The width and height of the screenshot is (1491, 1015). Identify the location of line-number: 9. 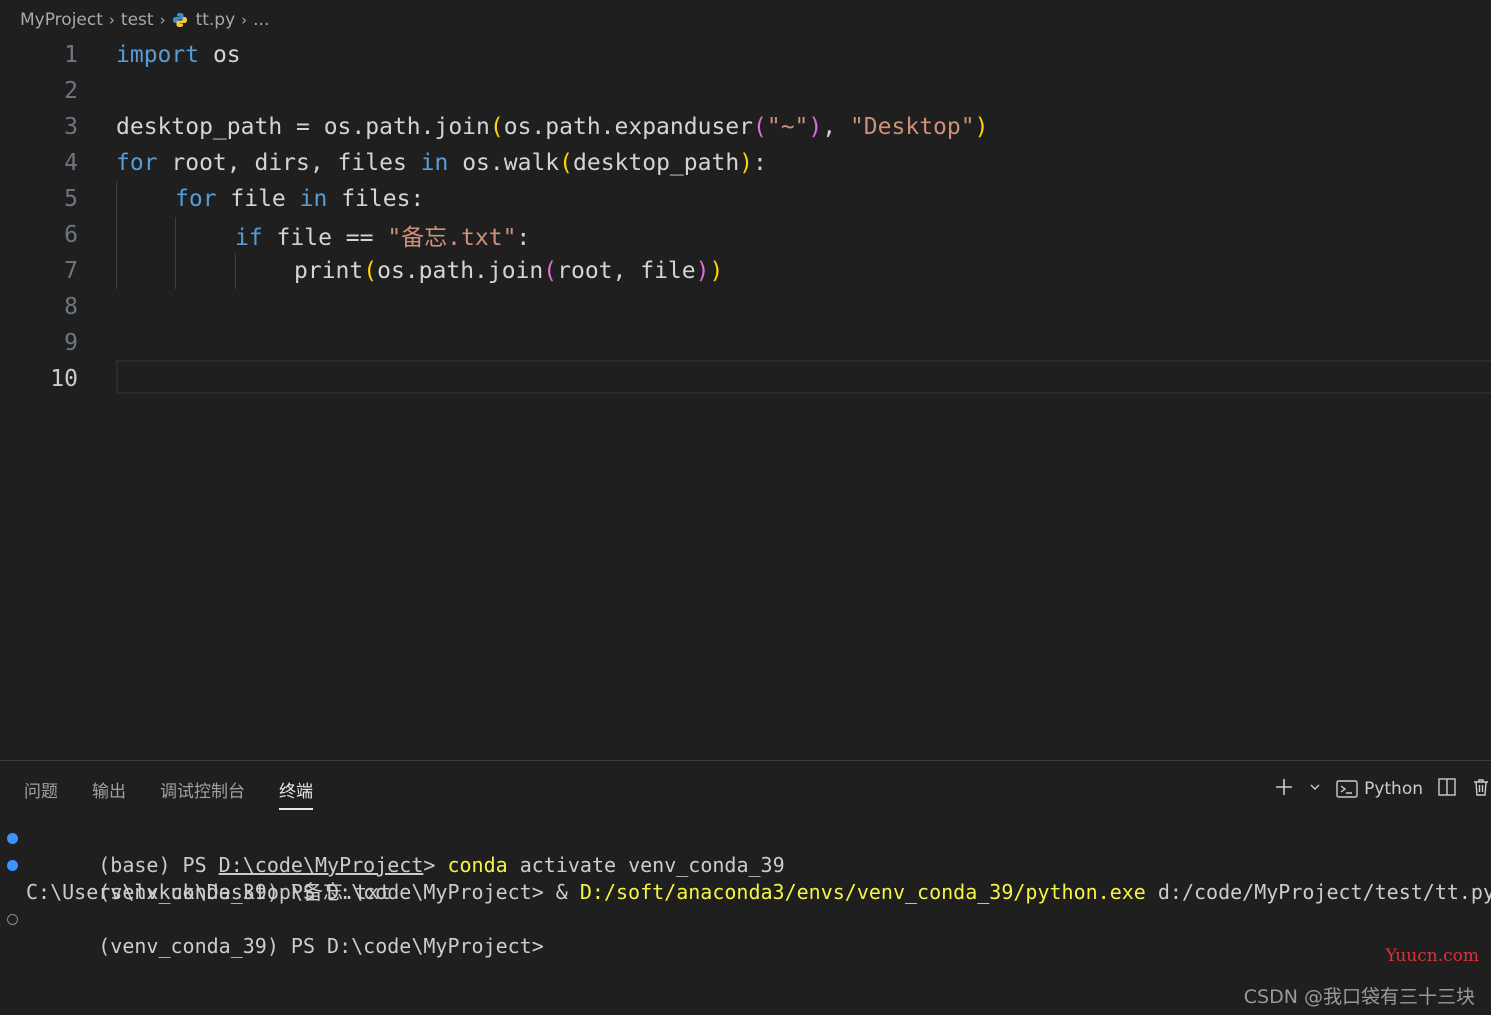
(71, 343).